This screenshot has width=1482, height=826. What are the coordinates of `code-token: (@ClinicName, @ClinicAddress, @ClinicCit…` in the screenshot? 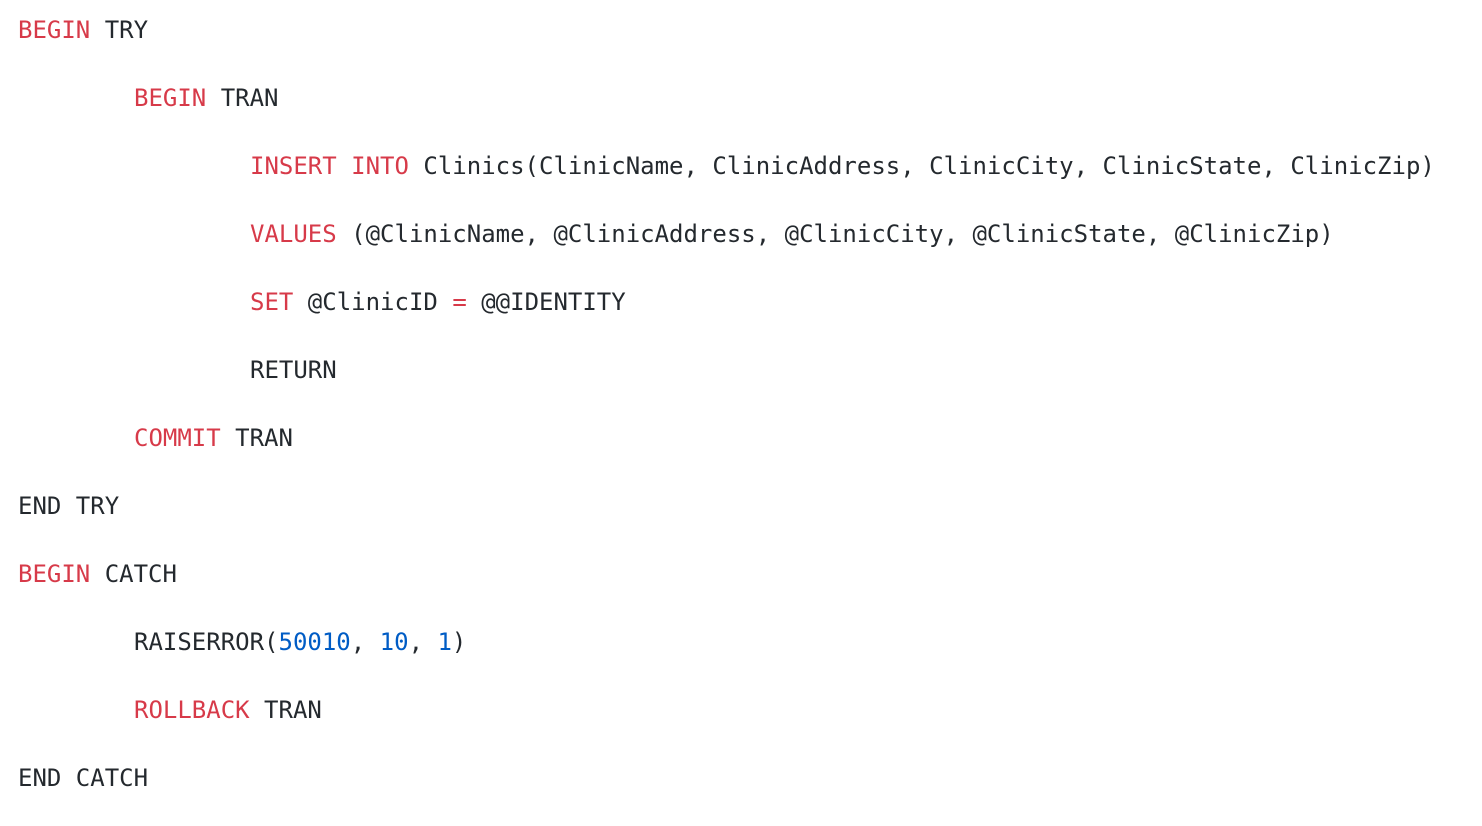 It's located at (835, 234).